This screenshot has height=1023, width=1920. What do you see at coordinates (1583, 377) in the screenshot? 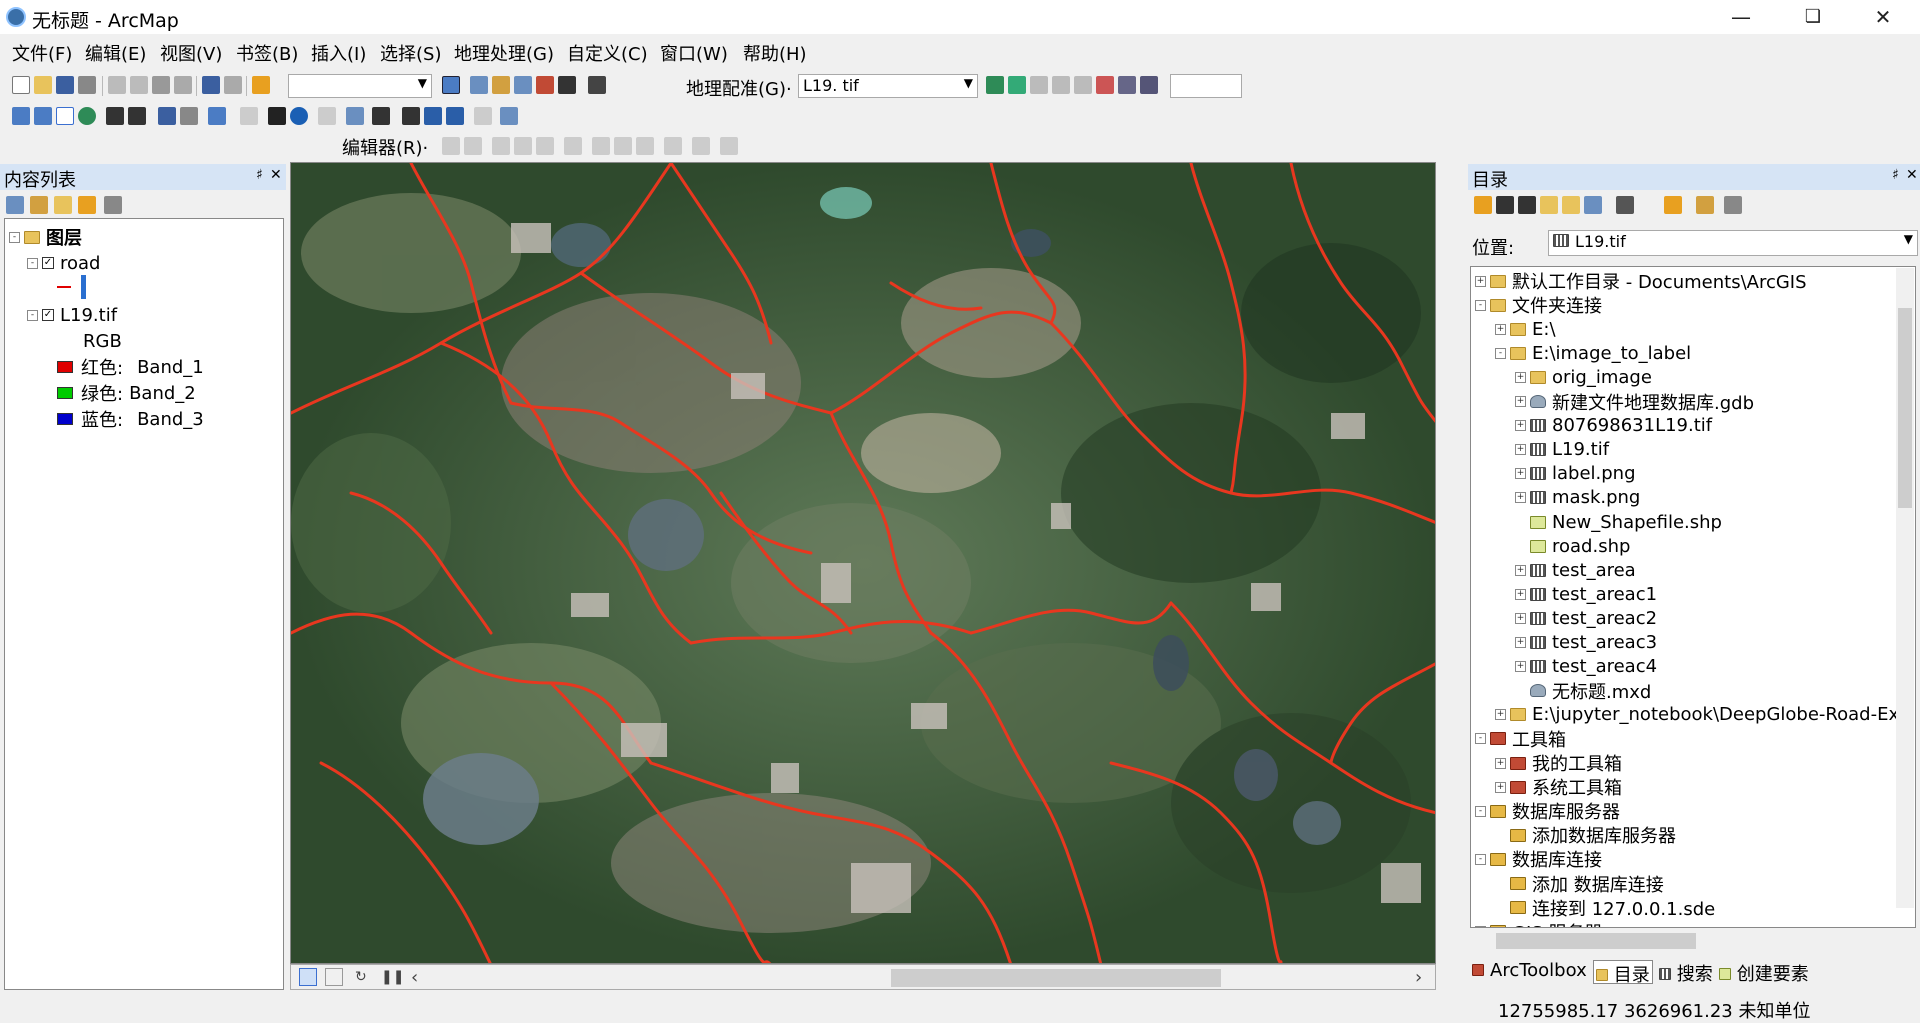
I see `catalog-item: + orig_image` at bounding box center [1583, 377].